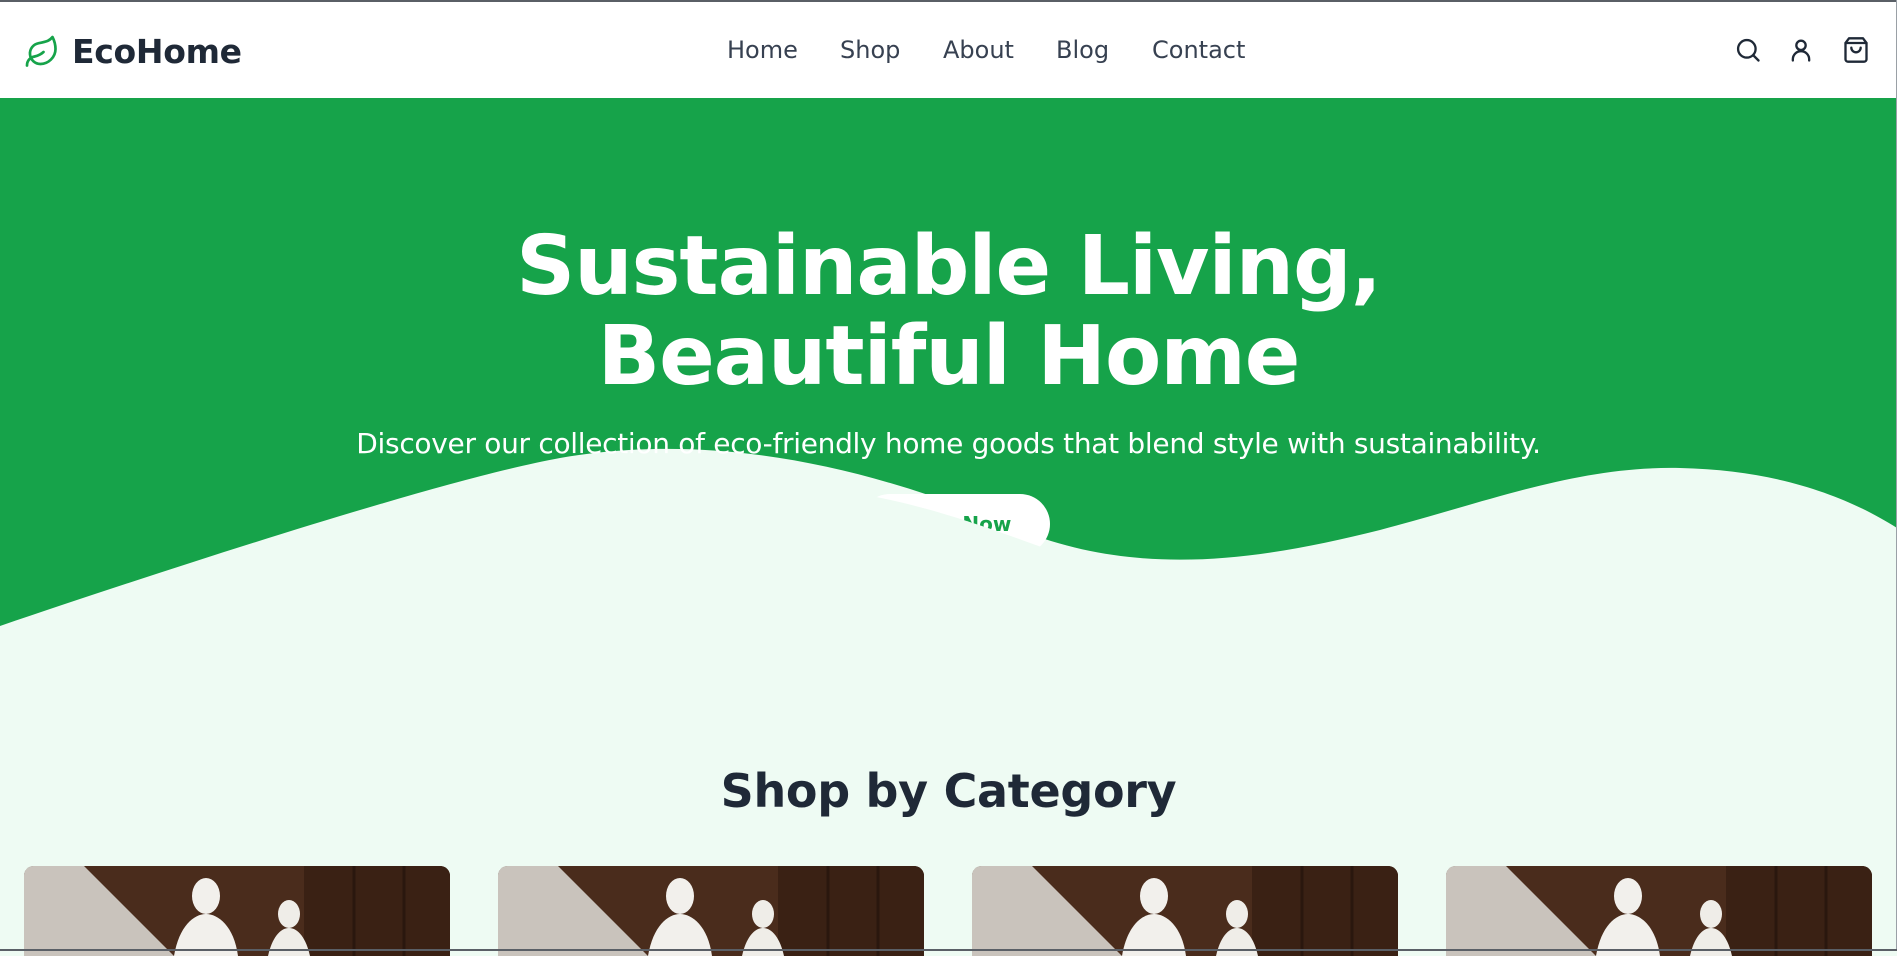 The image size is (1897, 956). I want to click on wave-overlap, so click(960, 524).